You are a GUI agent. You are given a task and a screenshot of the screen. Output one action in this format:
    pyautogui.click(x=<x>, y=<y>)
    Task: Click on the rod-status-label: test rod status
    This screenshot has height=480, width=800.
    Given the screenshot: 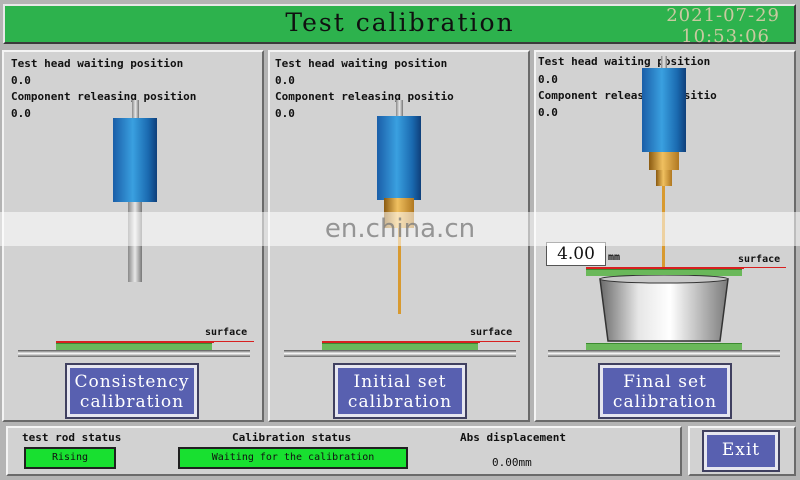 What is the action you would take?
    pyautogui.click(x=72, y=437)
    